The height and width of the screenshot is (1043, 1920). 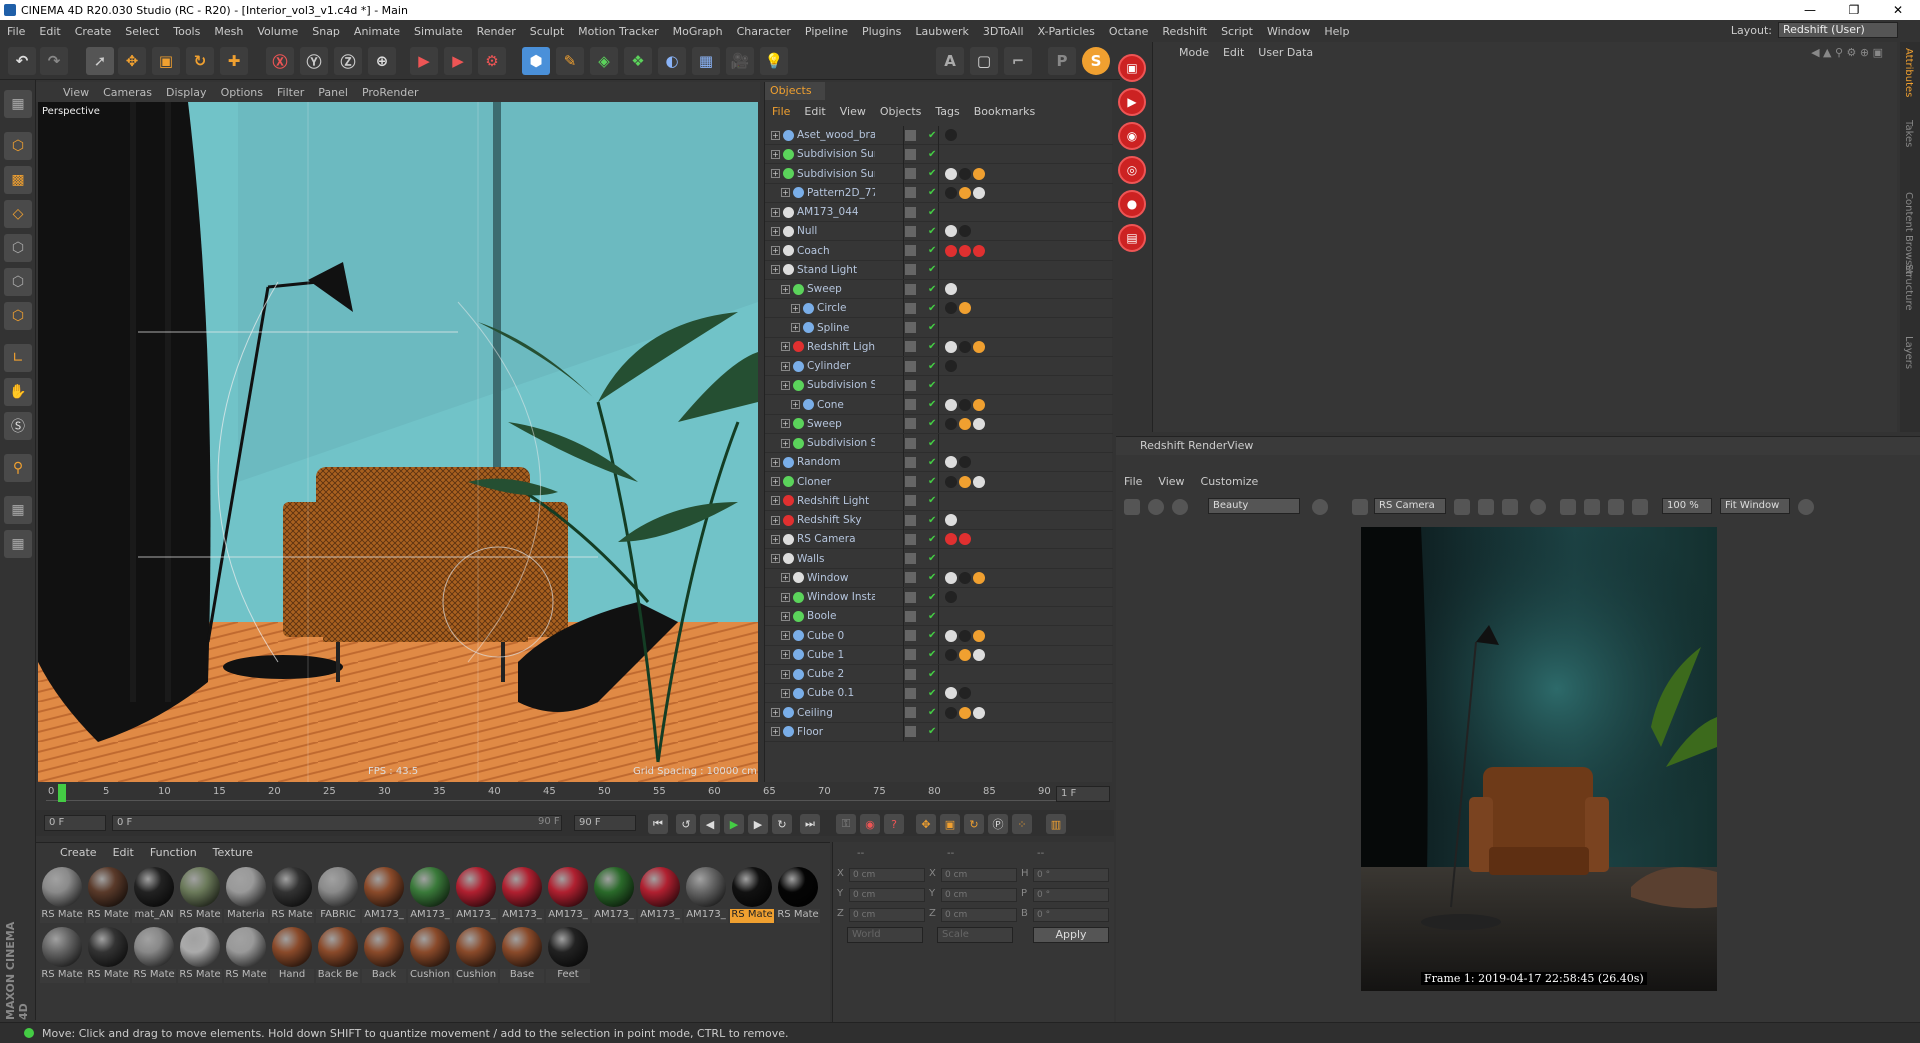 What do you see at coordinates (939, 154) in the screenshot?
I see `object-row: + Subdivision Surface ✔` at bounding box center [939, 154].